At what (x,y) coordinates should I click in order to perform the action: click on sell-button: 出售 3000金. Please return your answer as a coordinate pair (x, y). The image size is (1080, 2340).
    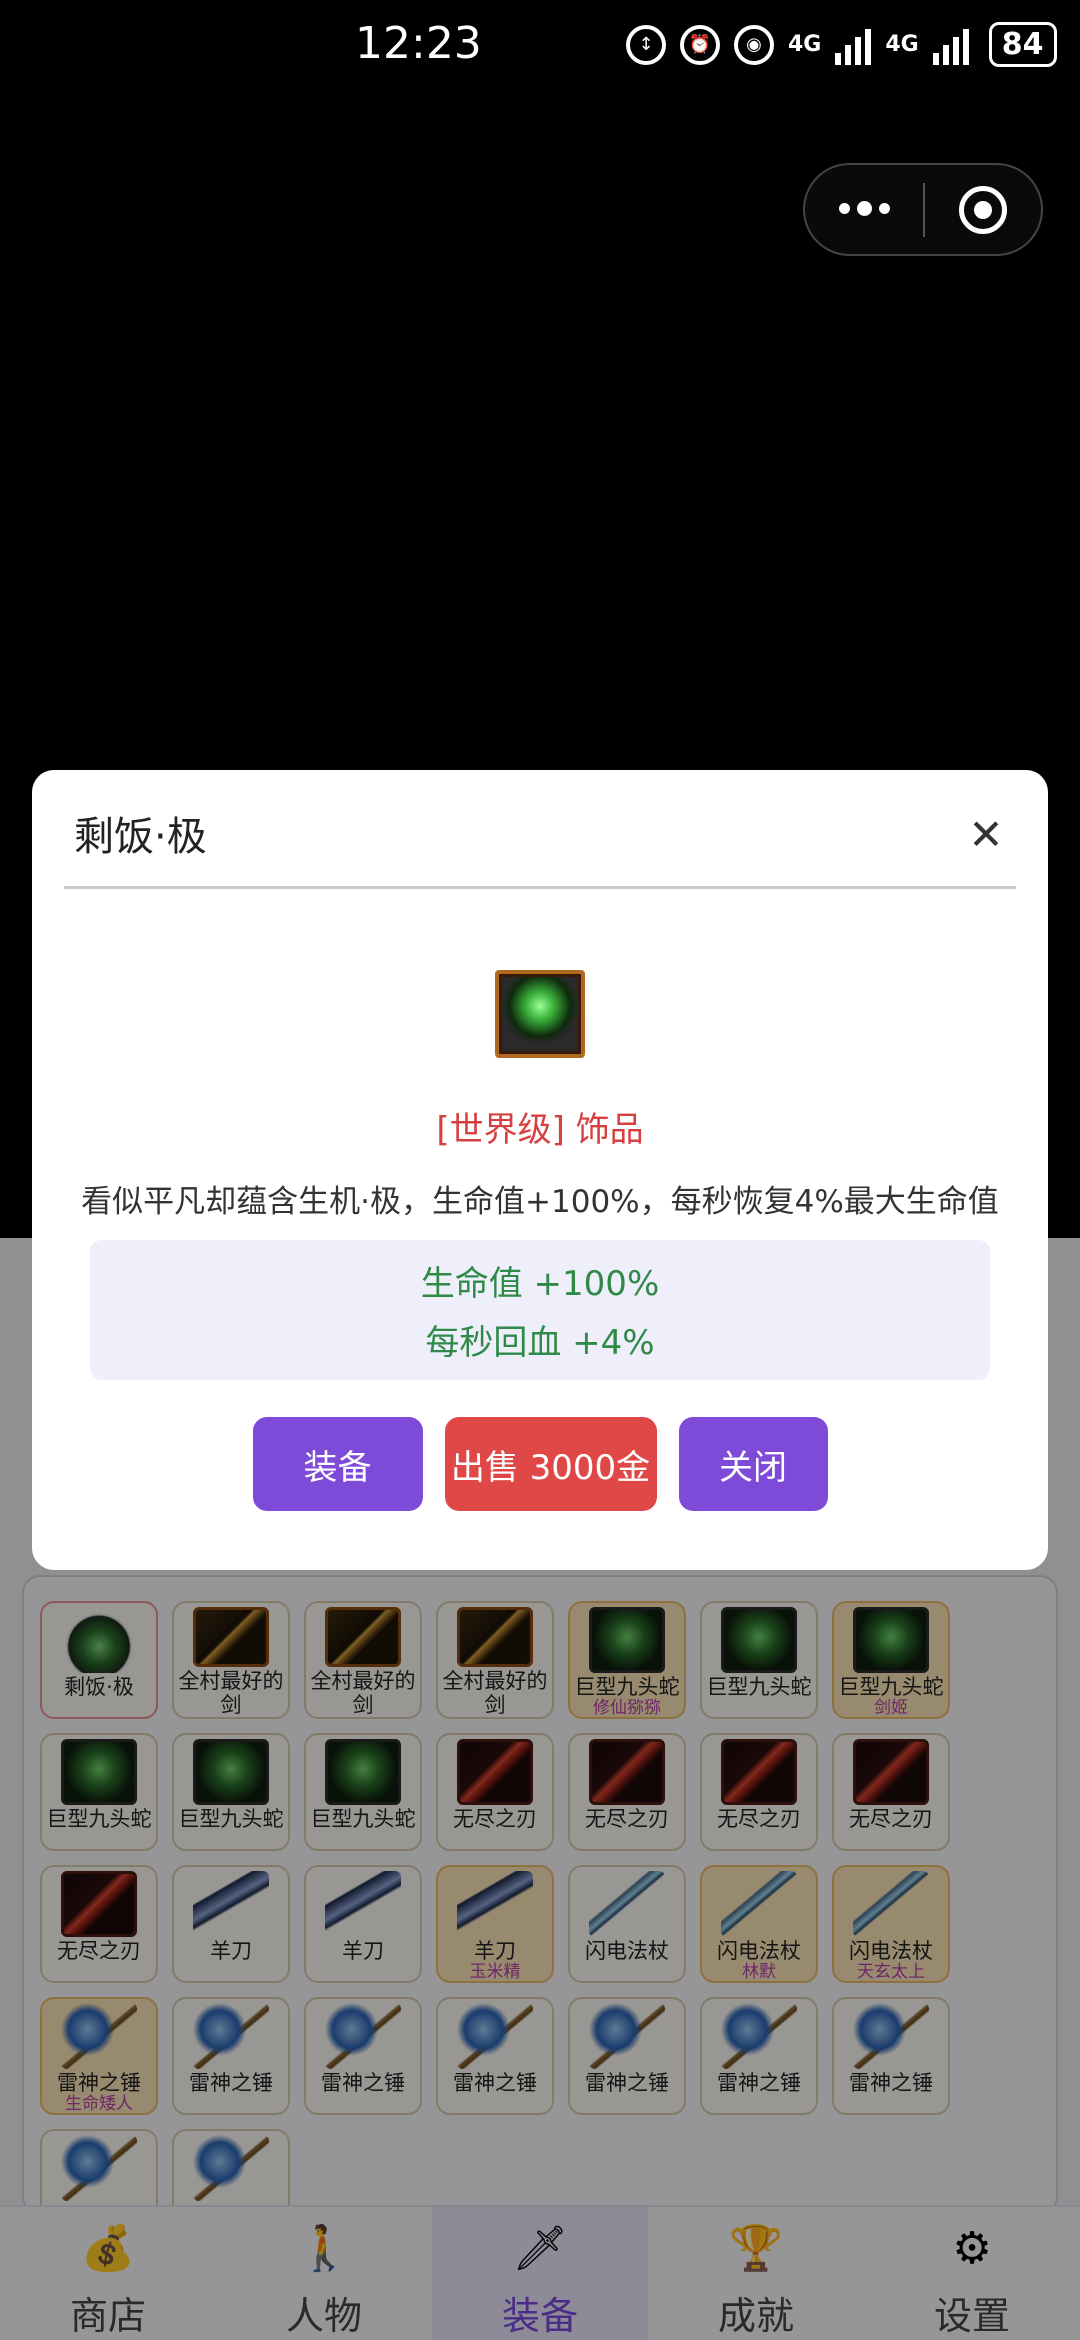
    Looking at the image, I should click on (550, 1464).